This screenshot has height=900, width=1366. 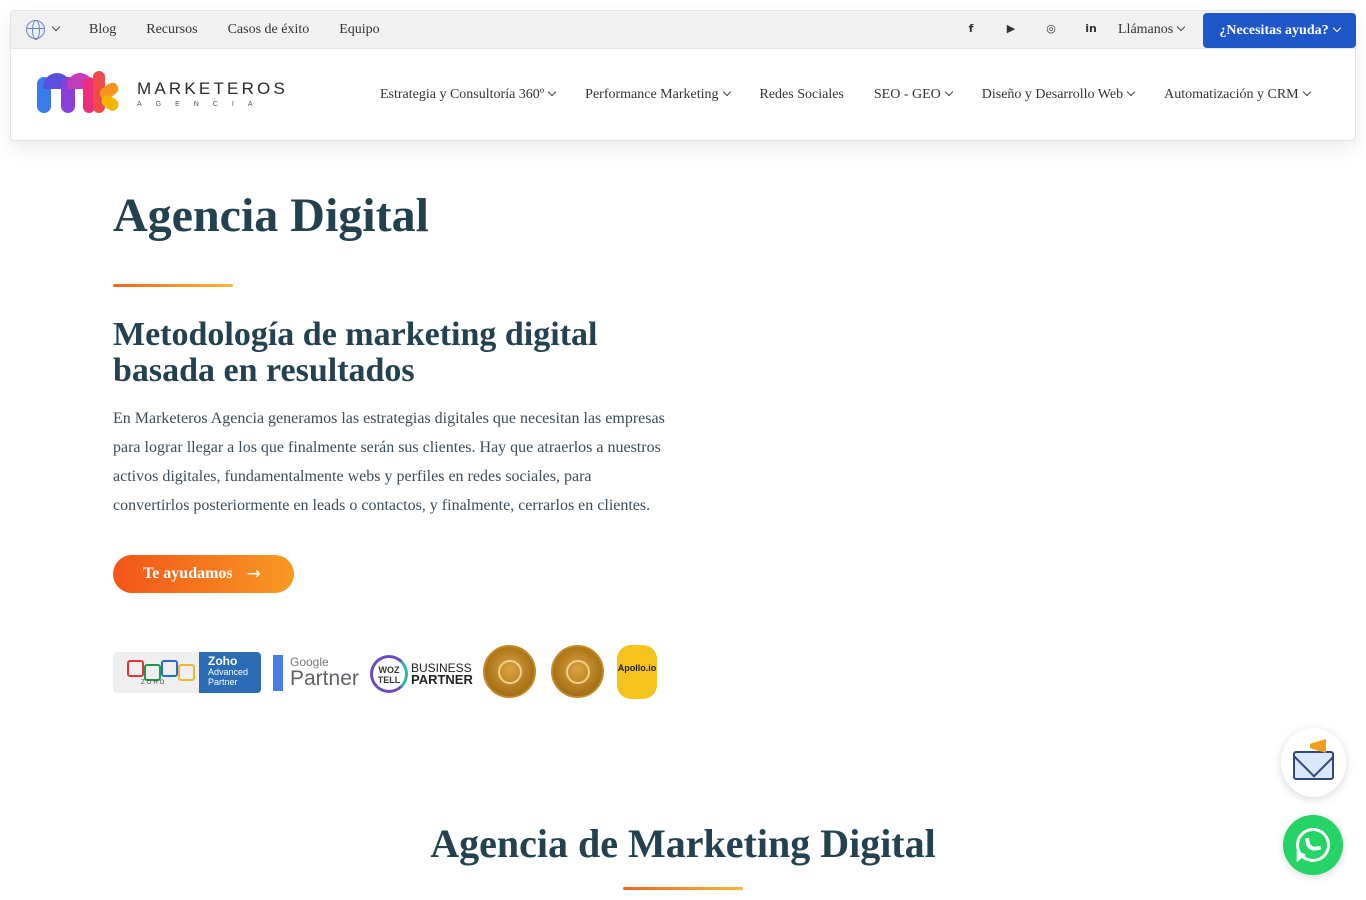 What do you see at coordinates (389, 674) in the screenshot?
I see `woztell-logo: WOZ TELL` at bounding box center [389, 674].